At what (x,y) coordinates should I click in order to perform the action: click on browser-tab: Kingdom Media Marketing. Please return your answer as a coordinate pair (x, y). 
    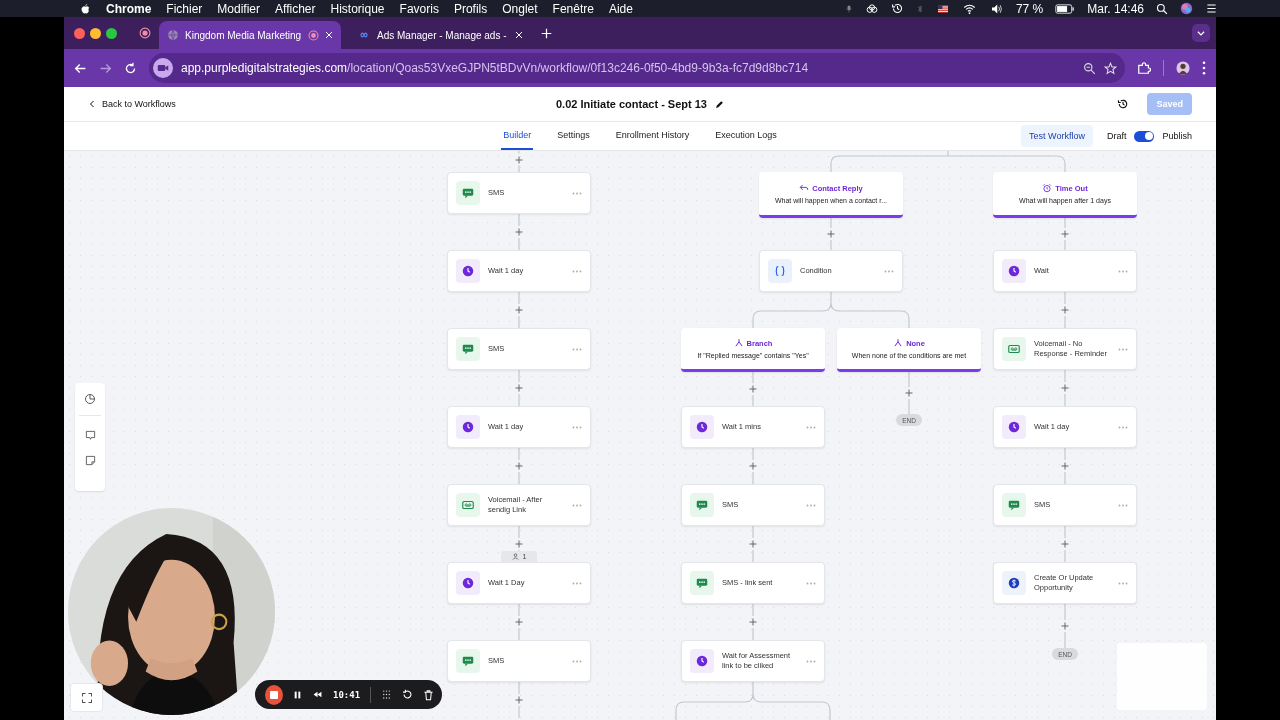
    Looking at the image, I should click on (250, 35).